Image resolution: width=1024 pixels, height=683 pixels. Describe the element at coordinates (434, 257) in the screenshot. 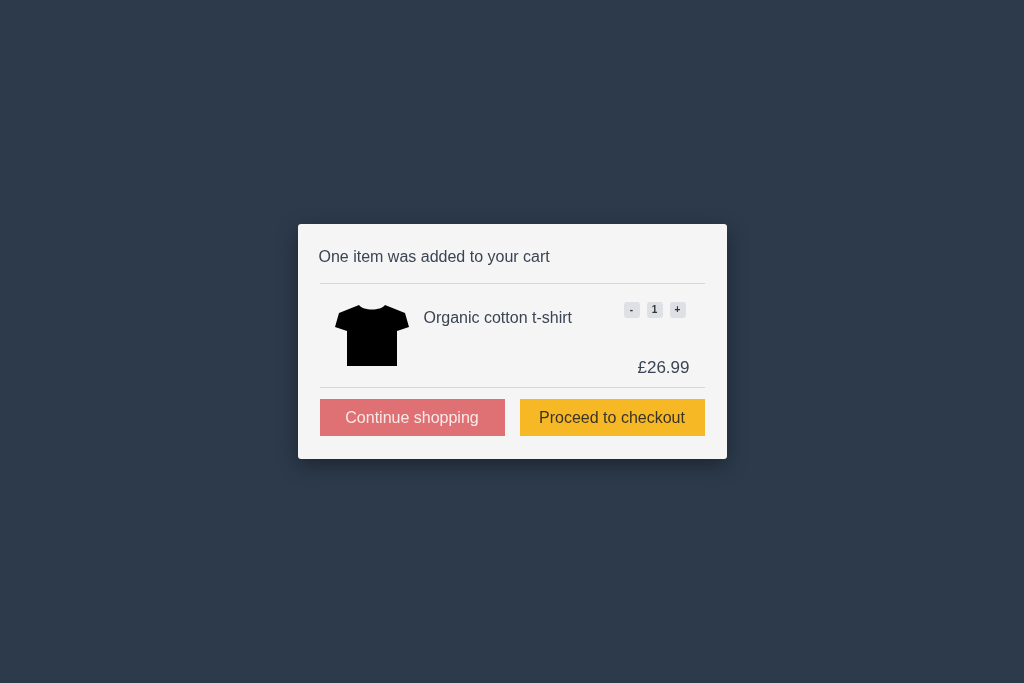

I see `dialog-title: One item was added to your cart` at that location.